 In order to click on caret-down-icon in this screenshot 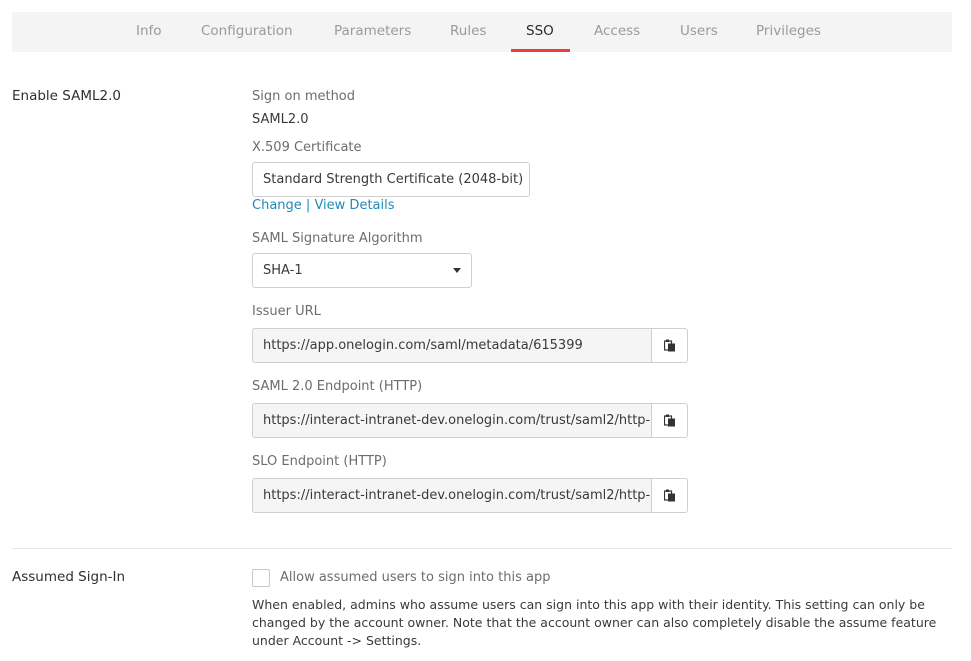, I will do `click(457, 270)`.